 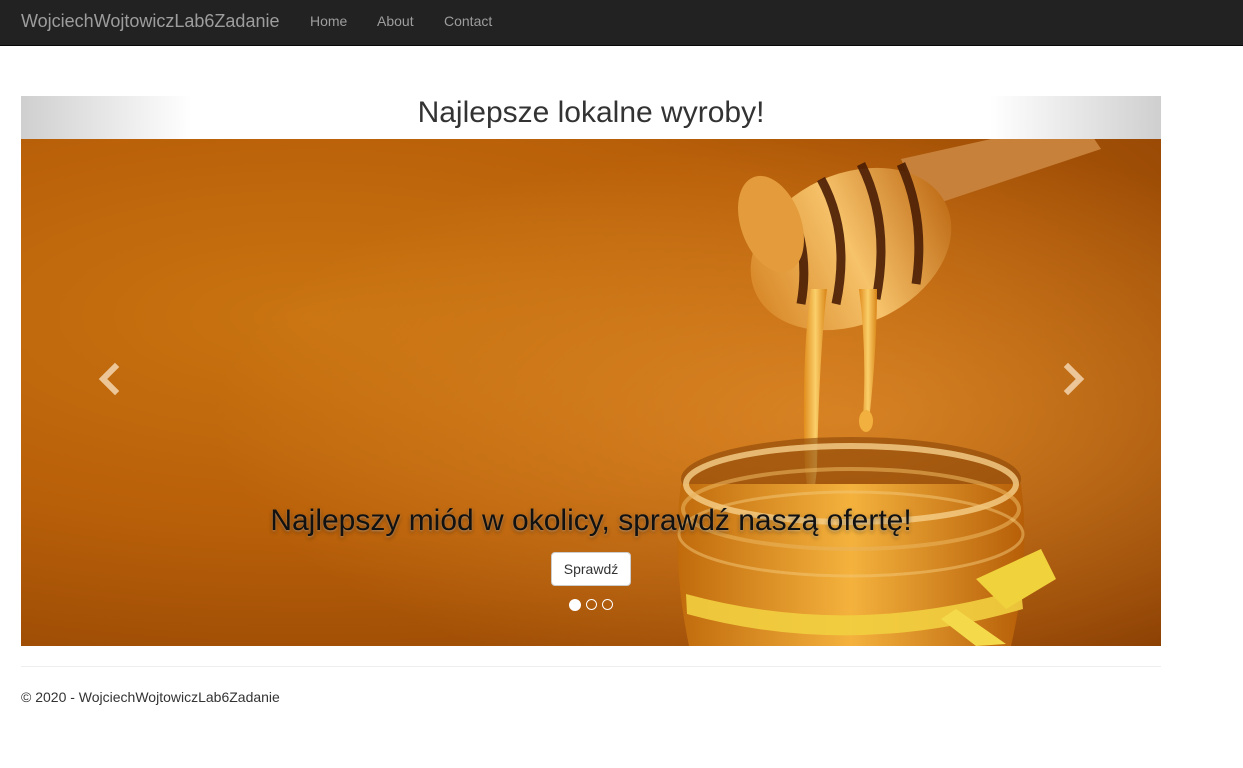 I want to click on carousel-next-control, so click(x=1072, y=379).